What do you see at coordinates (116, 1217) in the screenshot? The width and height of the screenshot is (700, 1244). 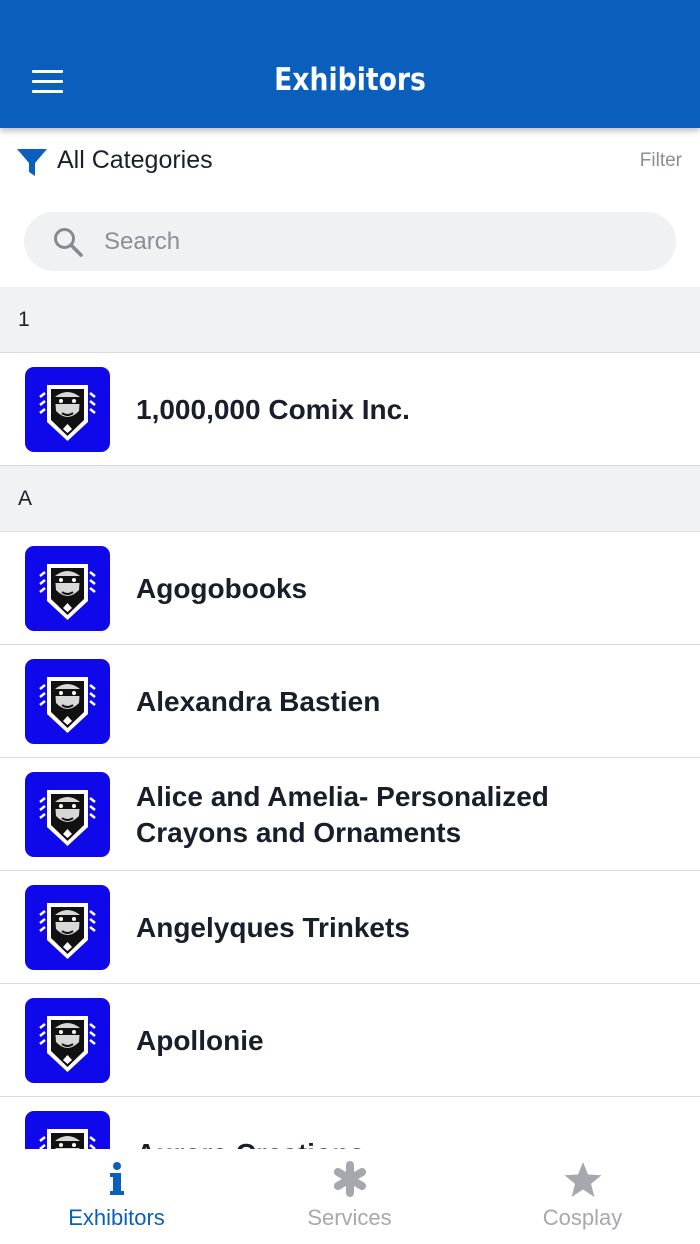 I see `tab-label: Exhibitors` at bounding box center [116, 1217].